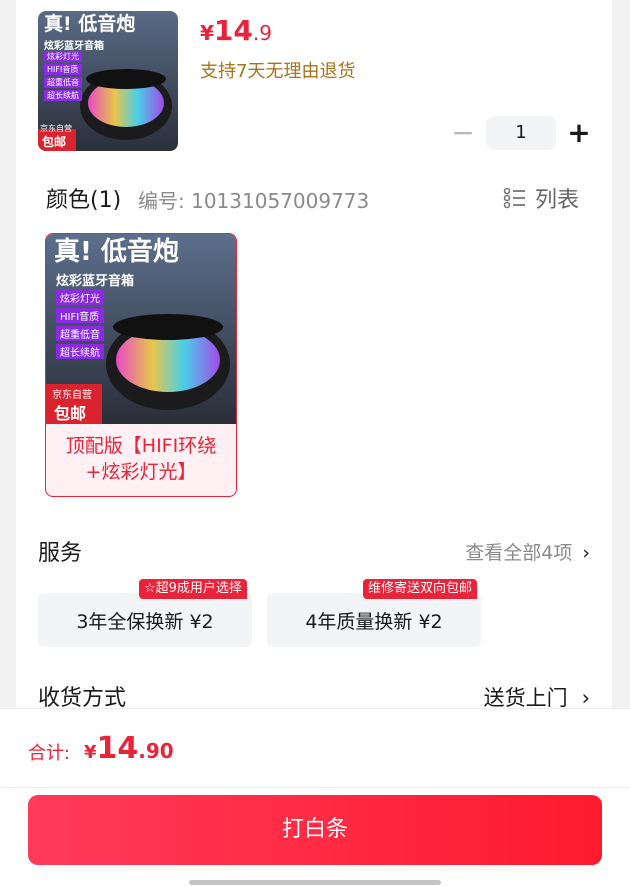 The image size is (630, 886). I want to click on product-price: ¥14.9, so click(236, 30).